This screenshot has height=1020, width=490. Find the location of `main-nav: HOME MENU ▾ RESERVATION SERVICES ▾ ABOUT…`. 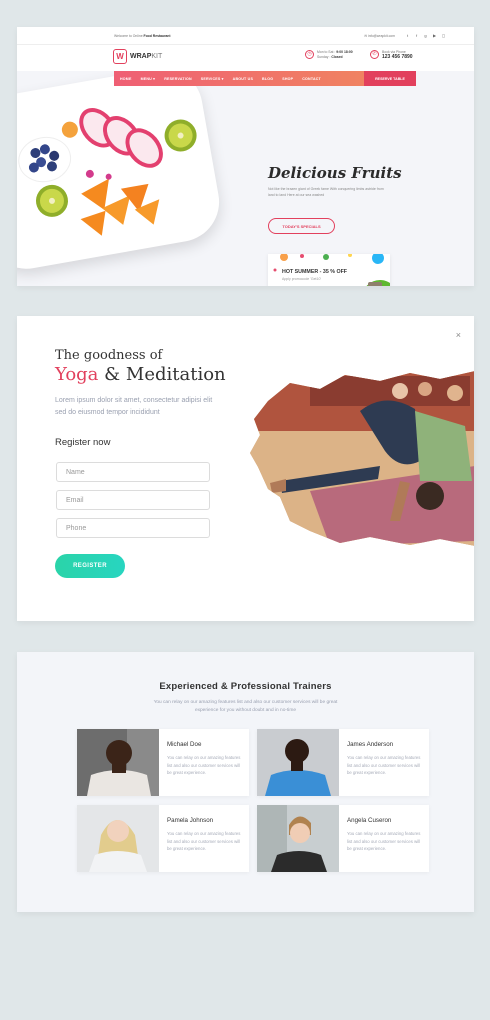

main-nav: HOME MENU ▾ RESERVATION SERVICES ▾ ABOUT… is located at coordinates (265, 78).